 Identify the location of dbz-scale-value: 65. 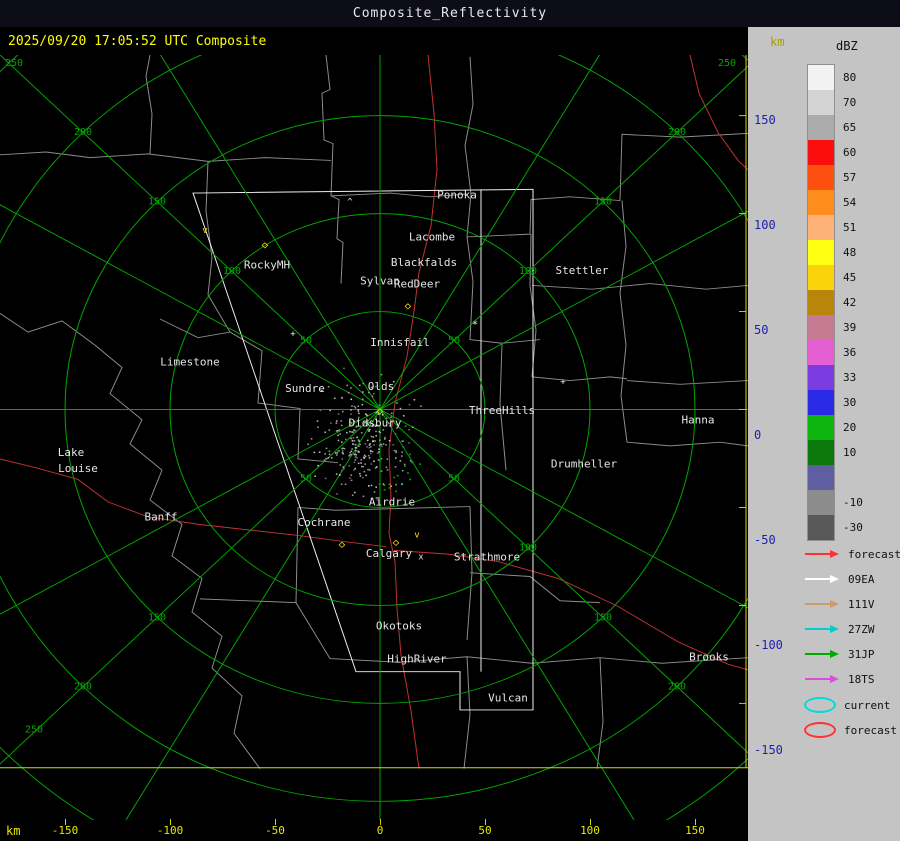
(850, 127).